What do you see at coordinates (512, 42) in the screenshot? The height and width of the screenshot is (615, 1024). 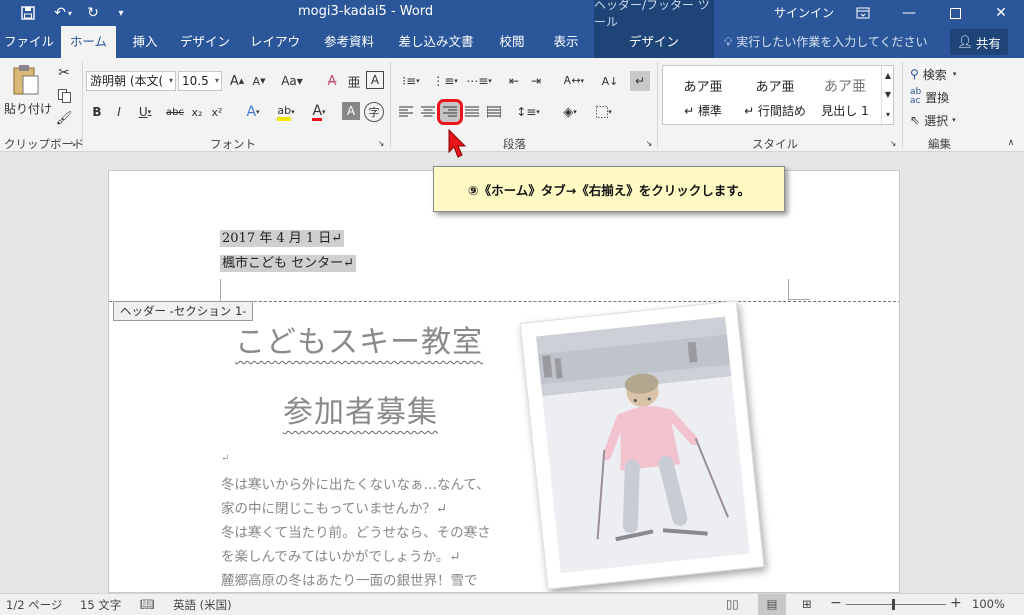 I see `tab-review: 校閲` at bounding box center [512, 42].